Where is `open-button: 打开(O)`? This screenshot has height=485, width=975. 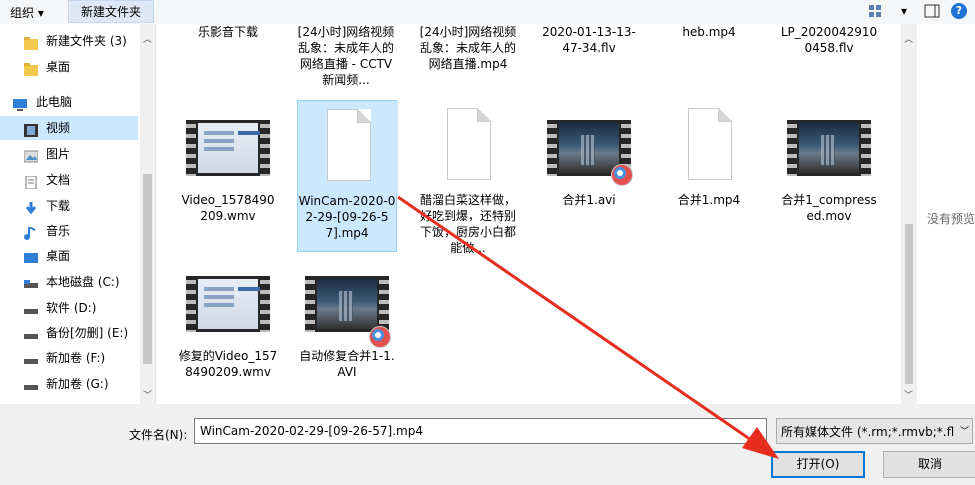
open-button: 打开(O) is located at coordinates (818, 464).